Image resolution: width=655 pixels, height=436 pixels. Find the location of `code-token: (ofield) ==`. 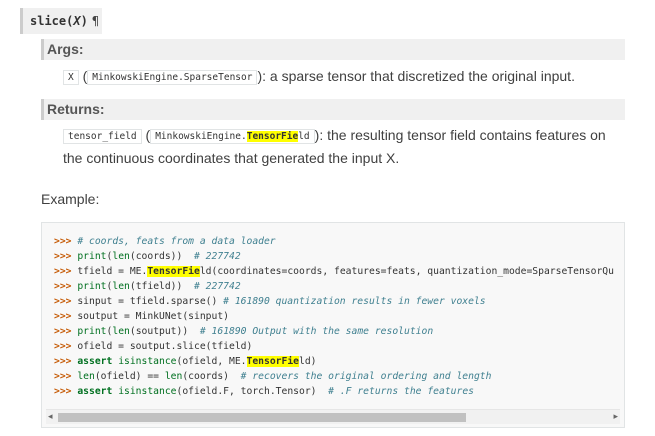

code-token: (ofield) == is located at coordinates (129, 376).